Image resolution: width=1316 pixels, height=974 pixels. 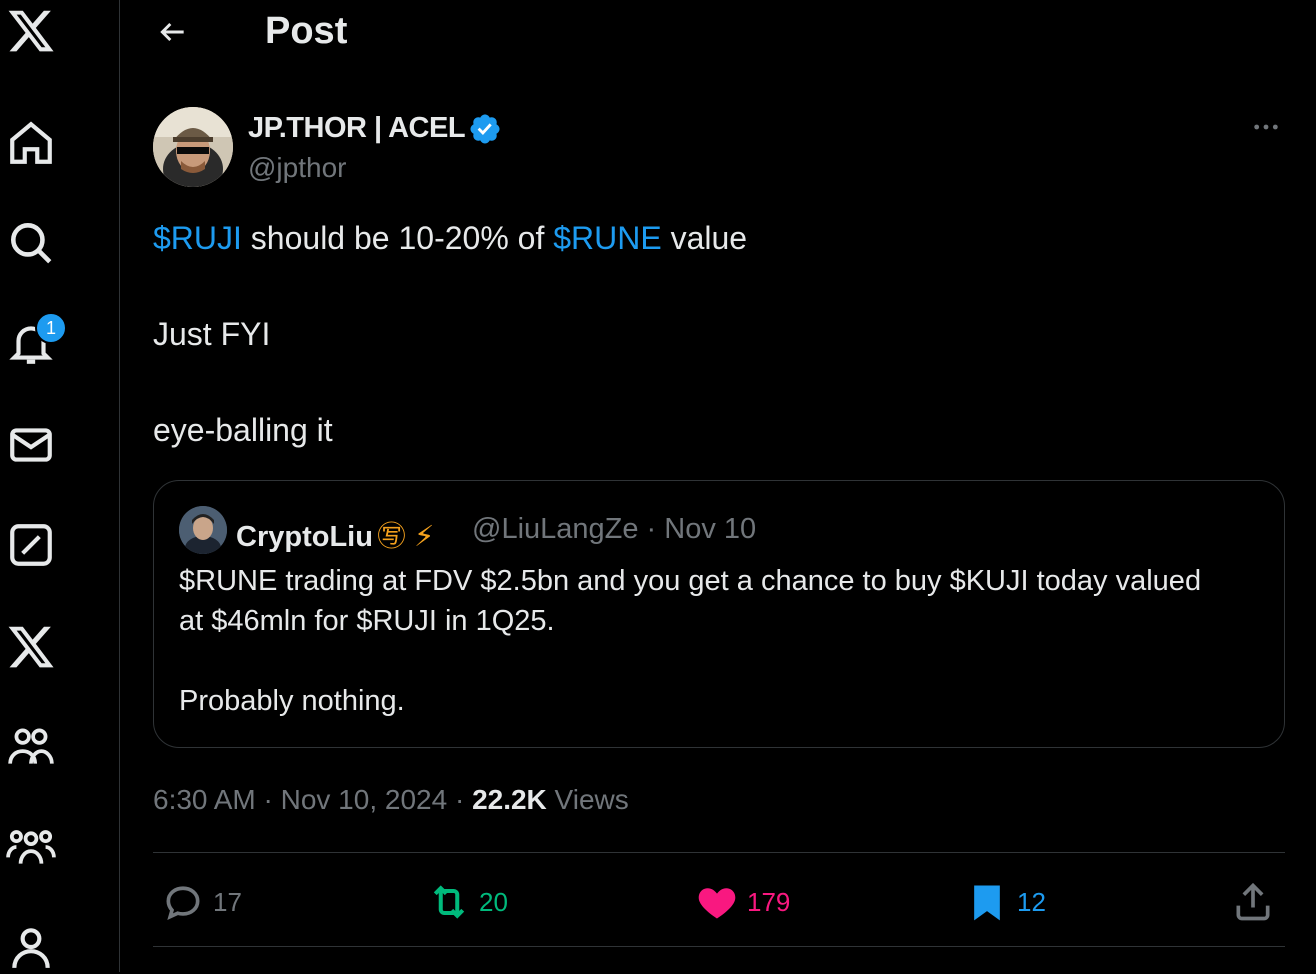 I want to click on share-button, so click(x=1253, y=902).